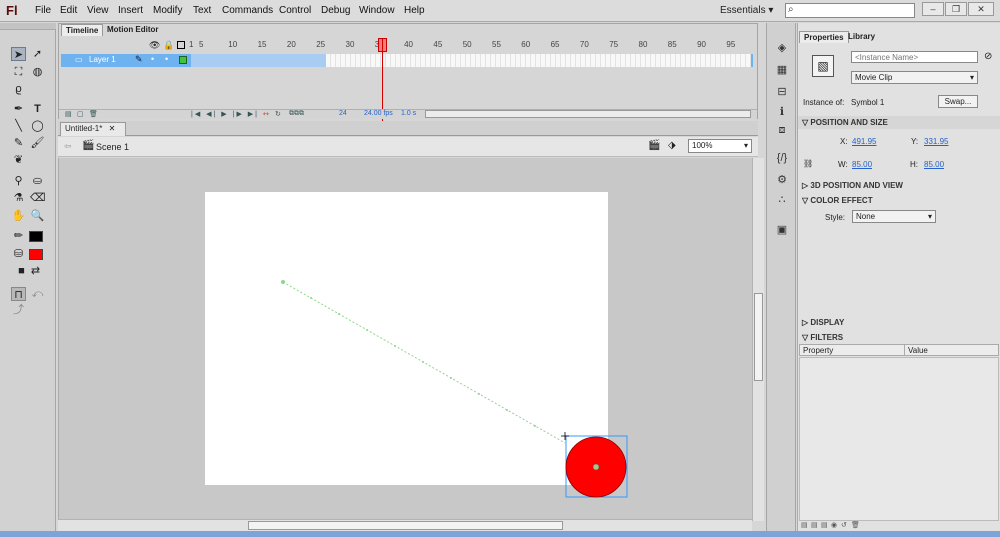  I want to click on transform-panel-icon: ⧈, so click(782, 130).